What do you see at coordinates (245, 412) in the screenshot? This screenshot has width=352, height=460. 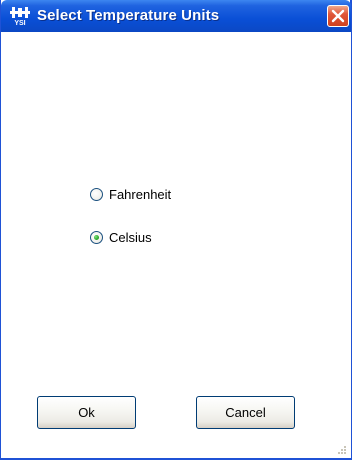 I see `cancel-button: Cancel` at bounding box center [245, 412].